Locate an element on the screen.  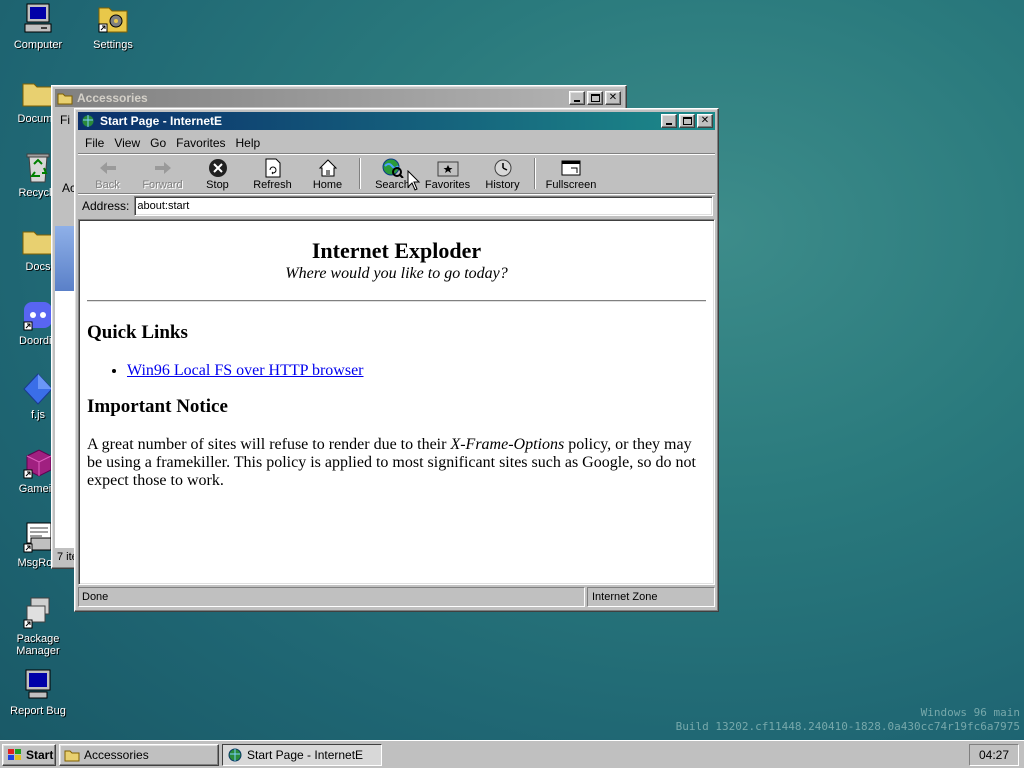
notice-emphasis: X-Frame-Options is located at coordinates (507, 444).